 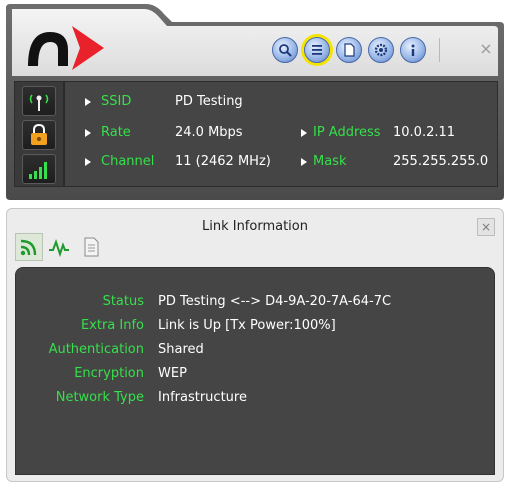 What do you see at coordinates (99, 397) in the screenshot?
I see `network-type-label: Network Type` at bounding box center [99, 397].